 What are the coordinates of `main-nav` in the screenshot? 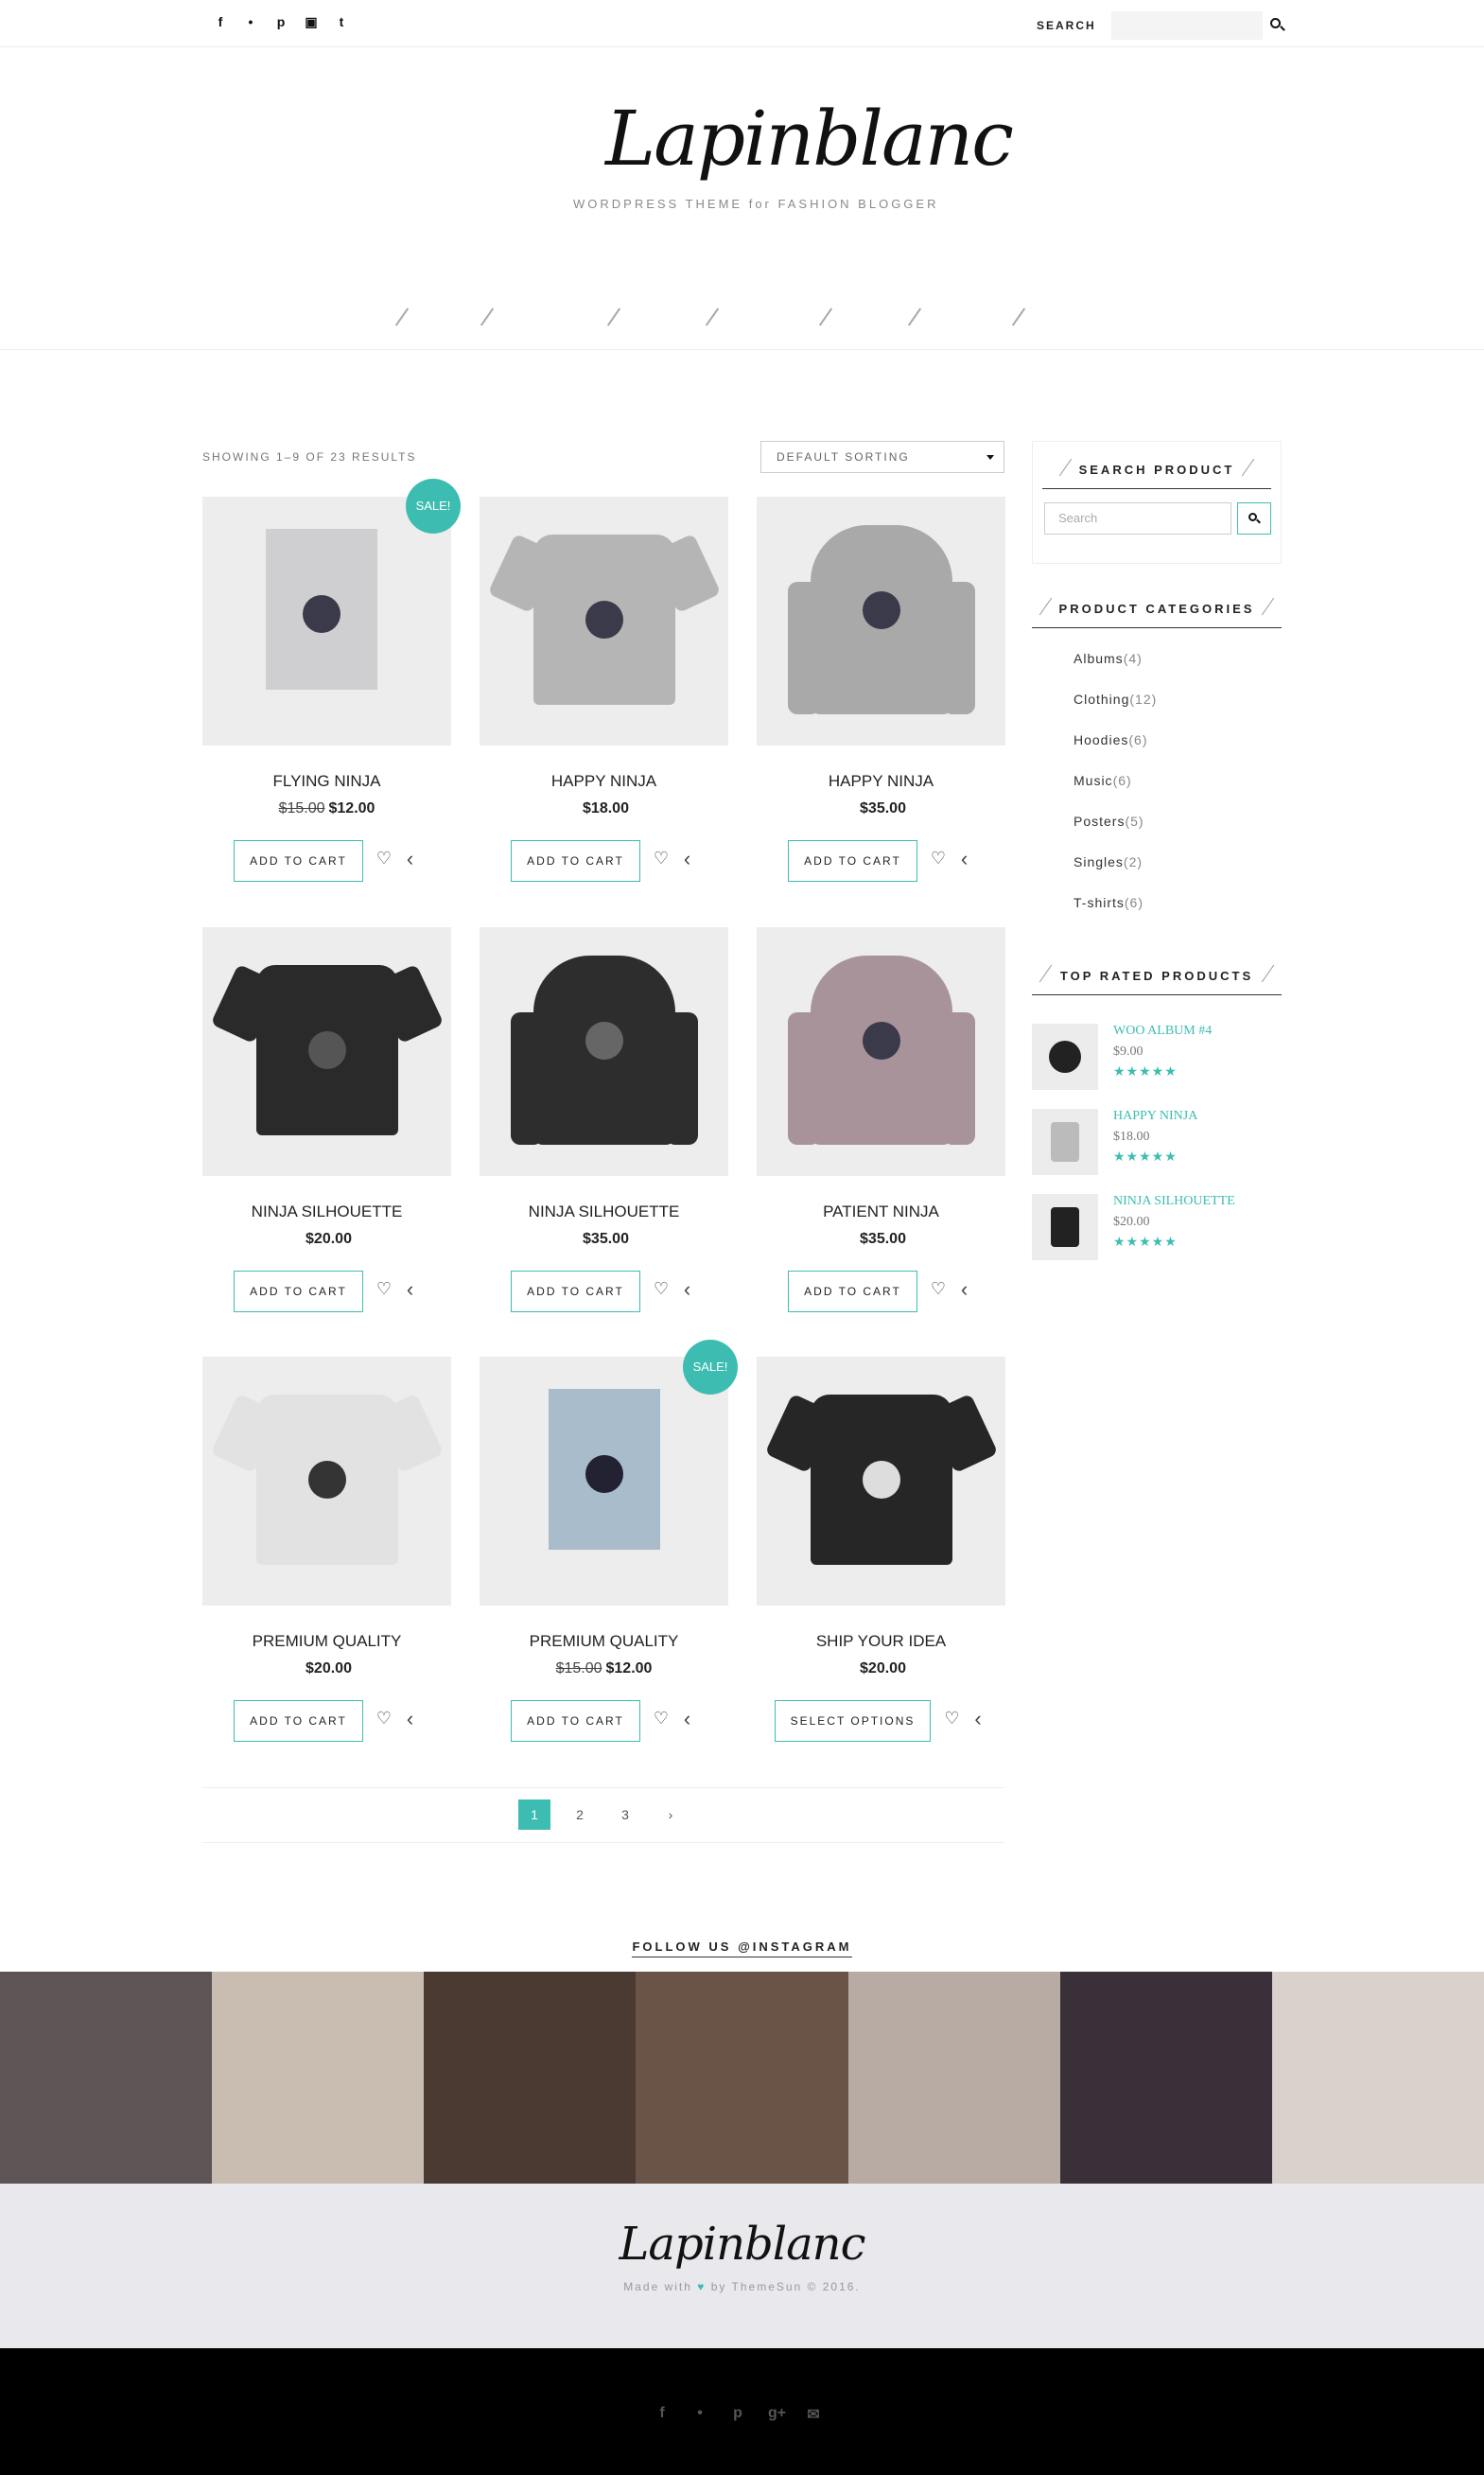 It's located at (742, 321).